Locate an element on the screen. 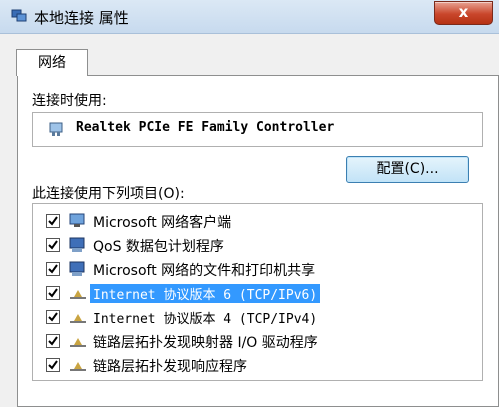  network-client-icon is located at coordinates (77, 220).